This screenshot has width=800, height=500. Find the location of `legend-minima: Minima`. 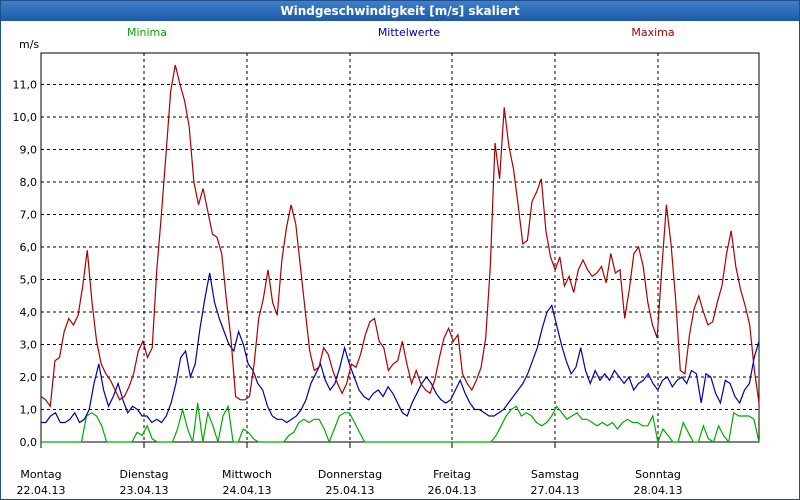

legend-minima: Minima is located at coordinates (147, 32).